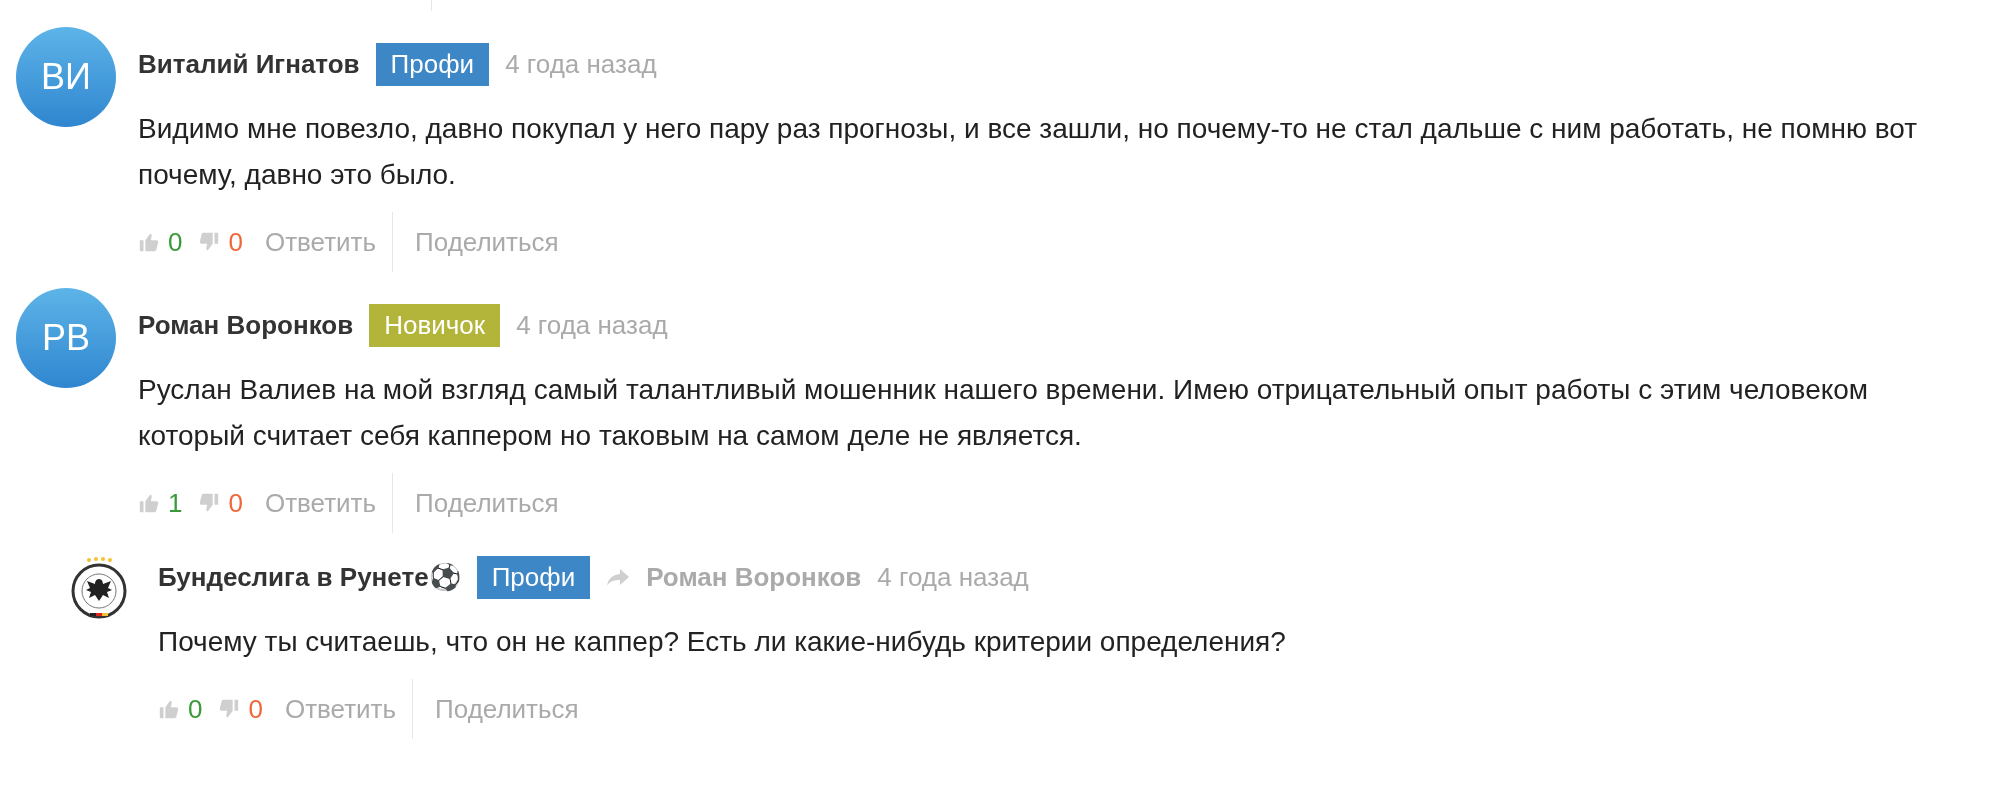  What do you see at coordinates (66, 338) in the screenshot?
I see `user-avatar: РВ` at bounding box center [66, 338].